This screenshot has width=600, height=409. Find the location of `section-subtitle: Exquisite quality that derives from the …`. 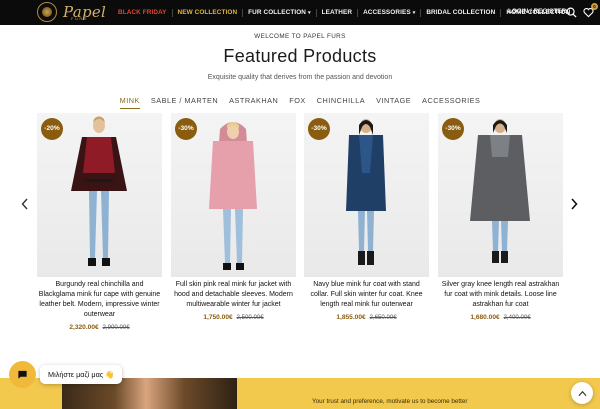

section-subtitle: Exquisite quality that derives from the … is located at coordinates (300, 77).